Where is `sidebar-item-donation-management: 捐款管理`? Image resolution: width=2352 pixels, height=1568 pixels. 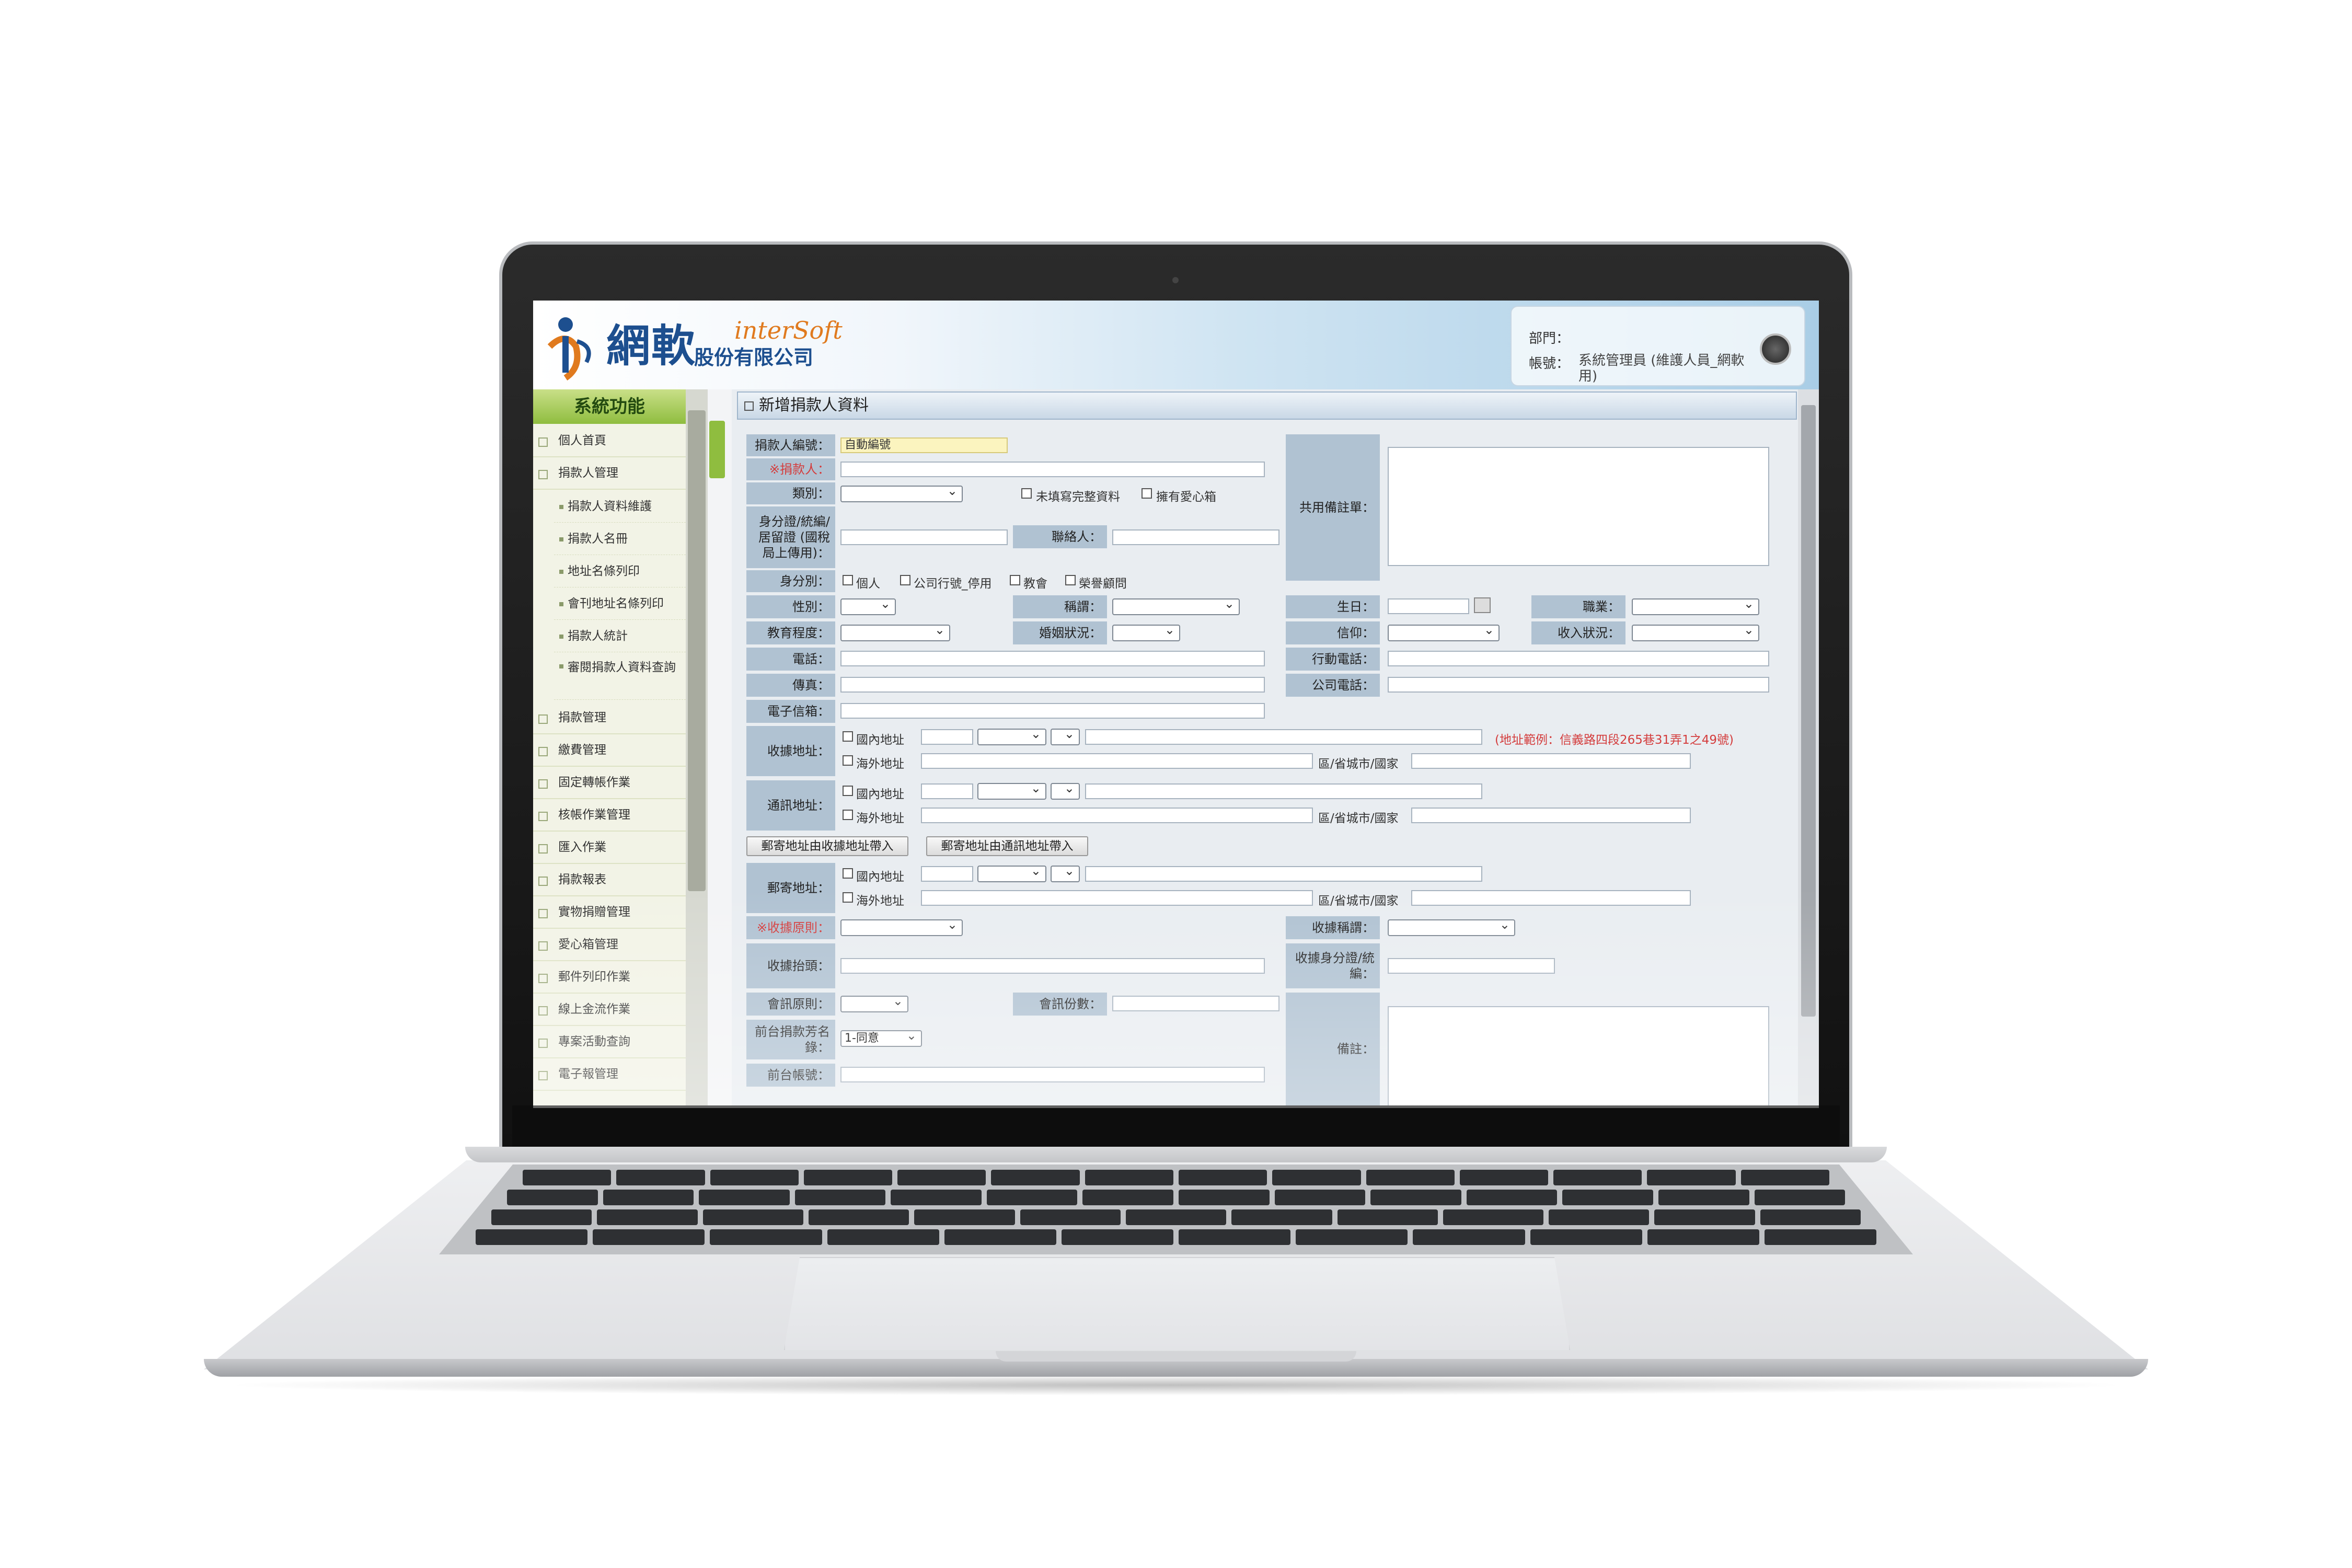
sidebar-item-donation-management: 捐款管理 is located at coordinates (609, 718).